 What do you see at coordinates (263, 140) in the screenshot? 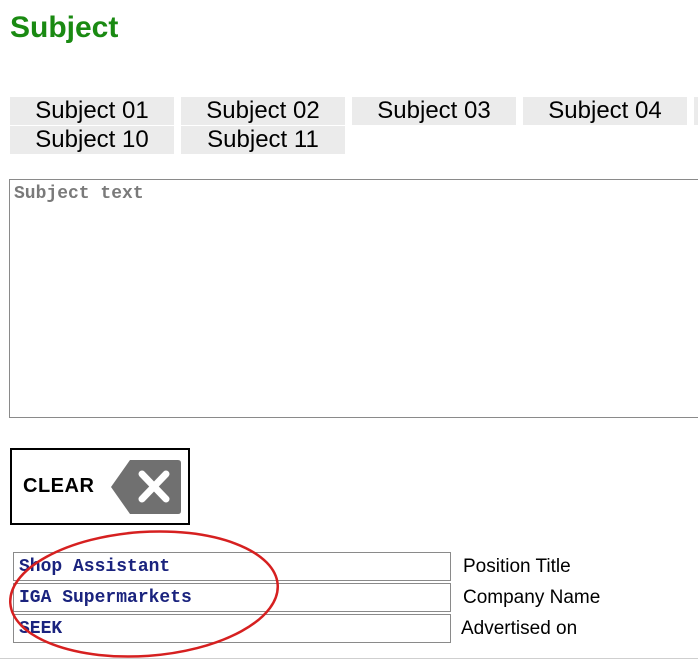
I see `tab-subject-11: Subject 11` at bounding box center [263, 140].